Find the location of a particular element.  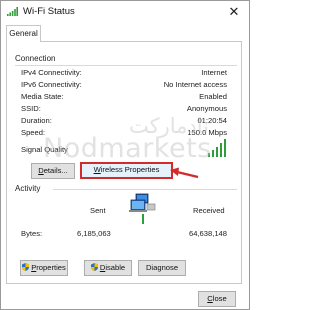

close-icon: ✕ is located at coordinates (234, 12).